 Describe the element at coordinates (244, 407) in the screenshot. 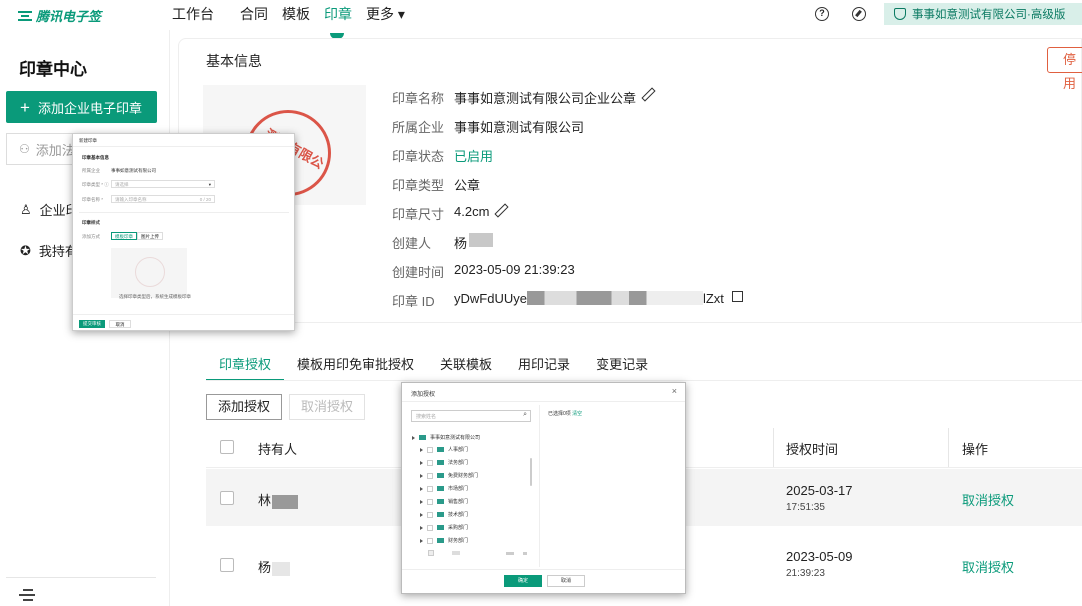

I see `add-authorization-button: 添加授权` at that location.